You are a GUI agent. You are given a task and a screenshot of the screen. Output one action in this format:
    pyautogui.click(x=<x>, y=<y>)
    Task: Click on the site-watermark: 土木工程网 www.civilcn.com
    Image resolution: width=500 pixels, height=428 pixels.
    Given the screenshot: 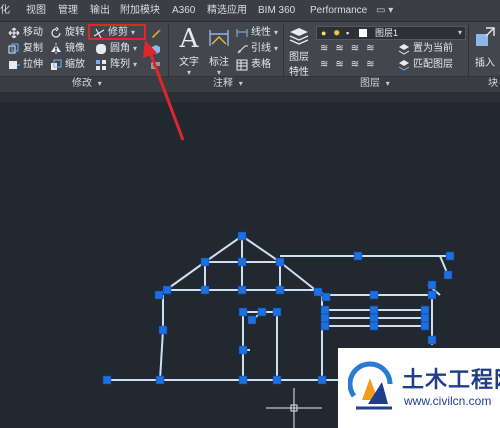 What is the action you would take?
    pyautogui.click(x=419, y=388)
    